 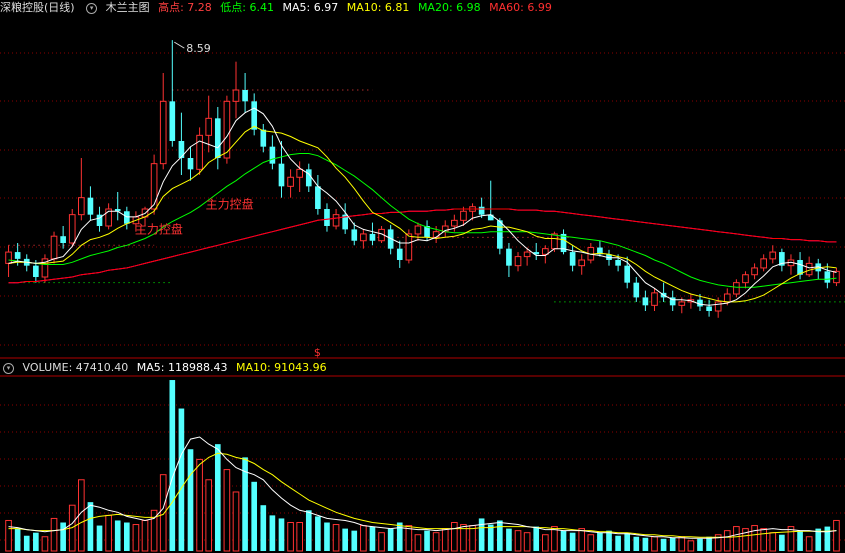 What do you see at coordinates (378, 7) in the screenshot?
I see `ma10-label: MA10: 6.81` at bounding box center [378, 7].